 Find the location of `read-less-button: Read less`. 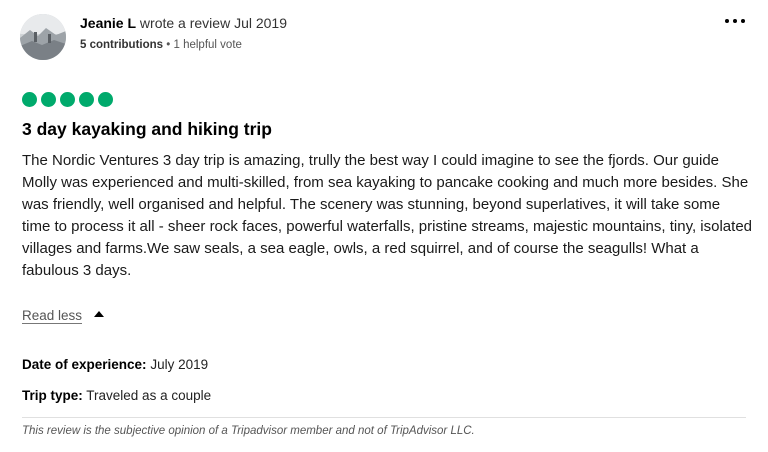

read-less-button: Read less is located at coordinates (63, 316).